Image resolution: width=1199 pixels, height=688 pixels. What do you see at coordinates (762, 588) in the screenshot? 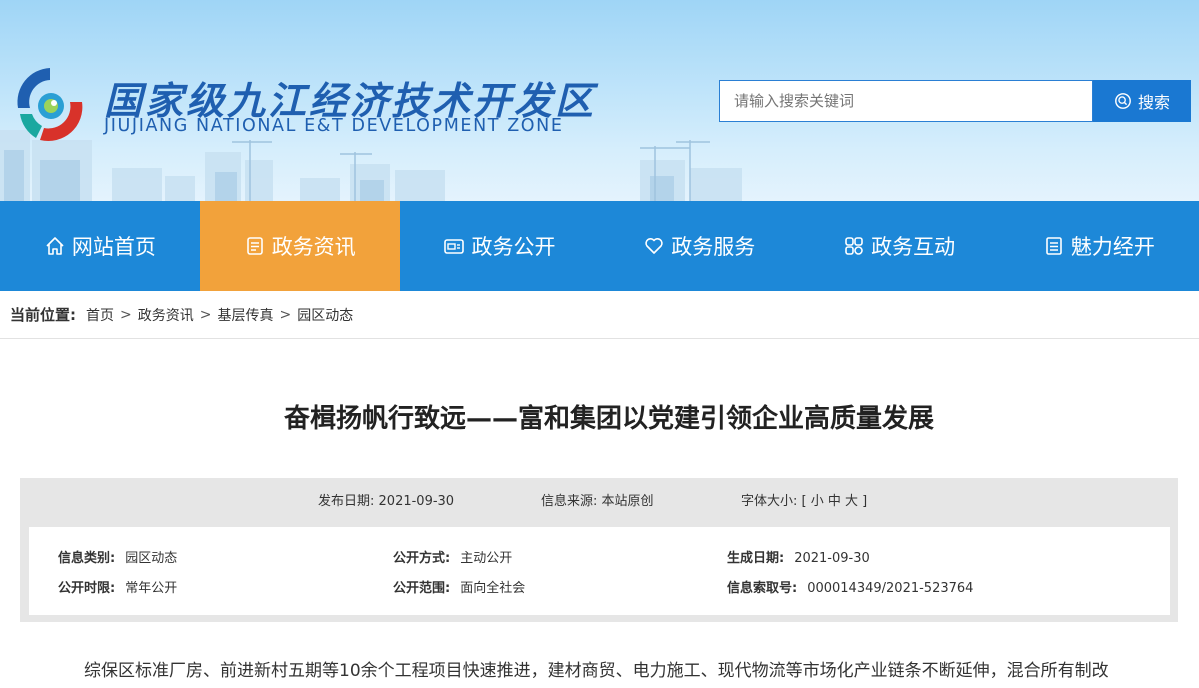
I see `info-index-label: 信息索取号:` at bounding box center [762, 588].